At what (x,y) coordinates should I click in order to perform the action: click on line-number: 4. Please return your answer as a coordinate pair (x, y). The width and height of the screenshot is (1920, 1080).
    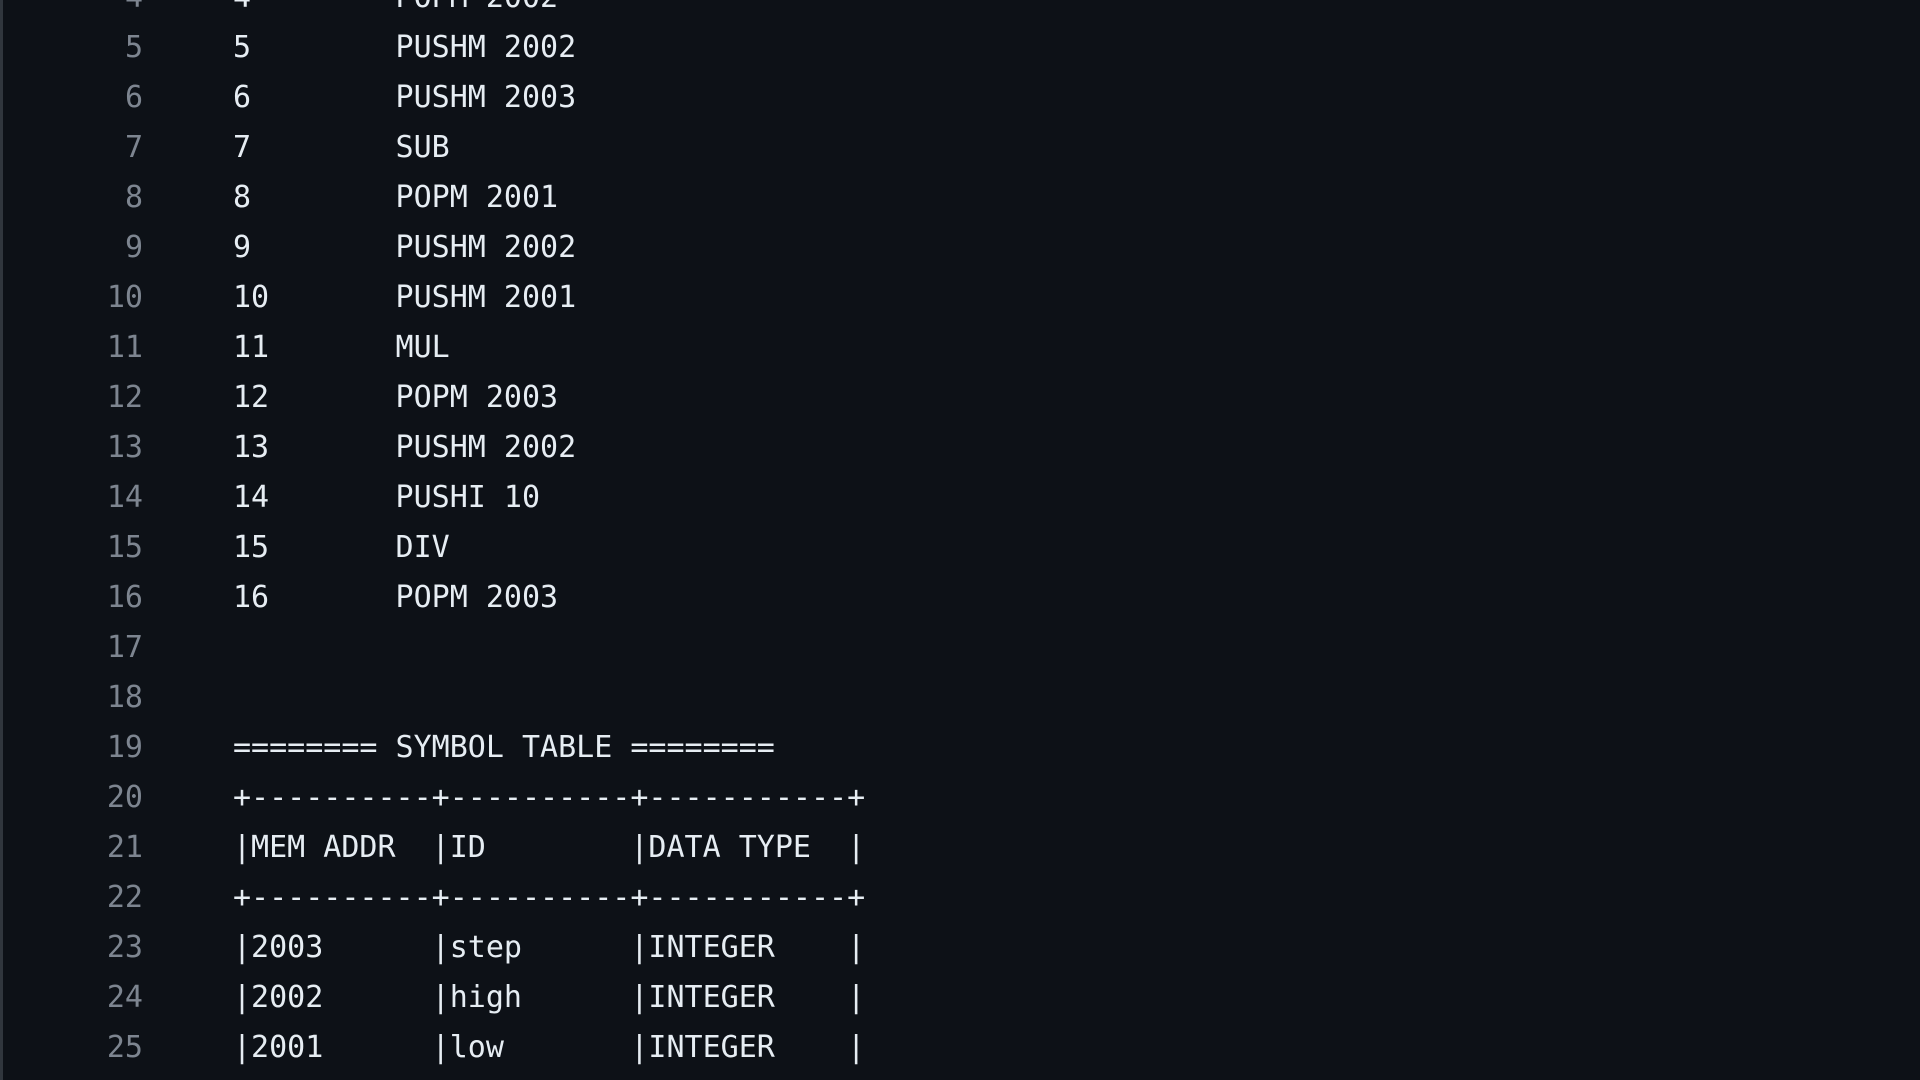
    Looking at the image, I should click on (71, 11).